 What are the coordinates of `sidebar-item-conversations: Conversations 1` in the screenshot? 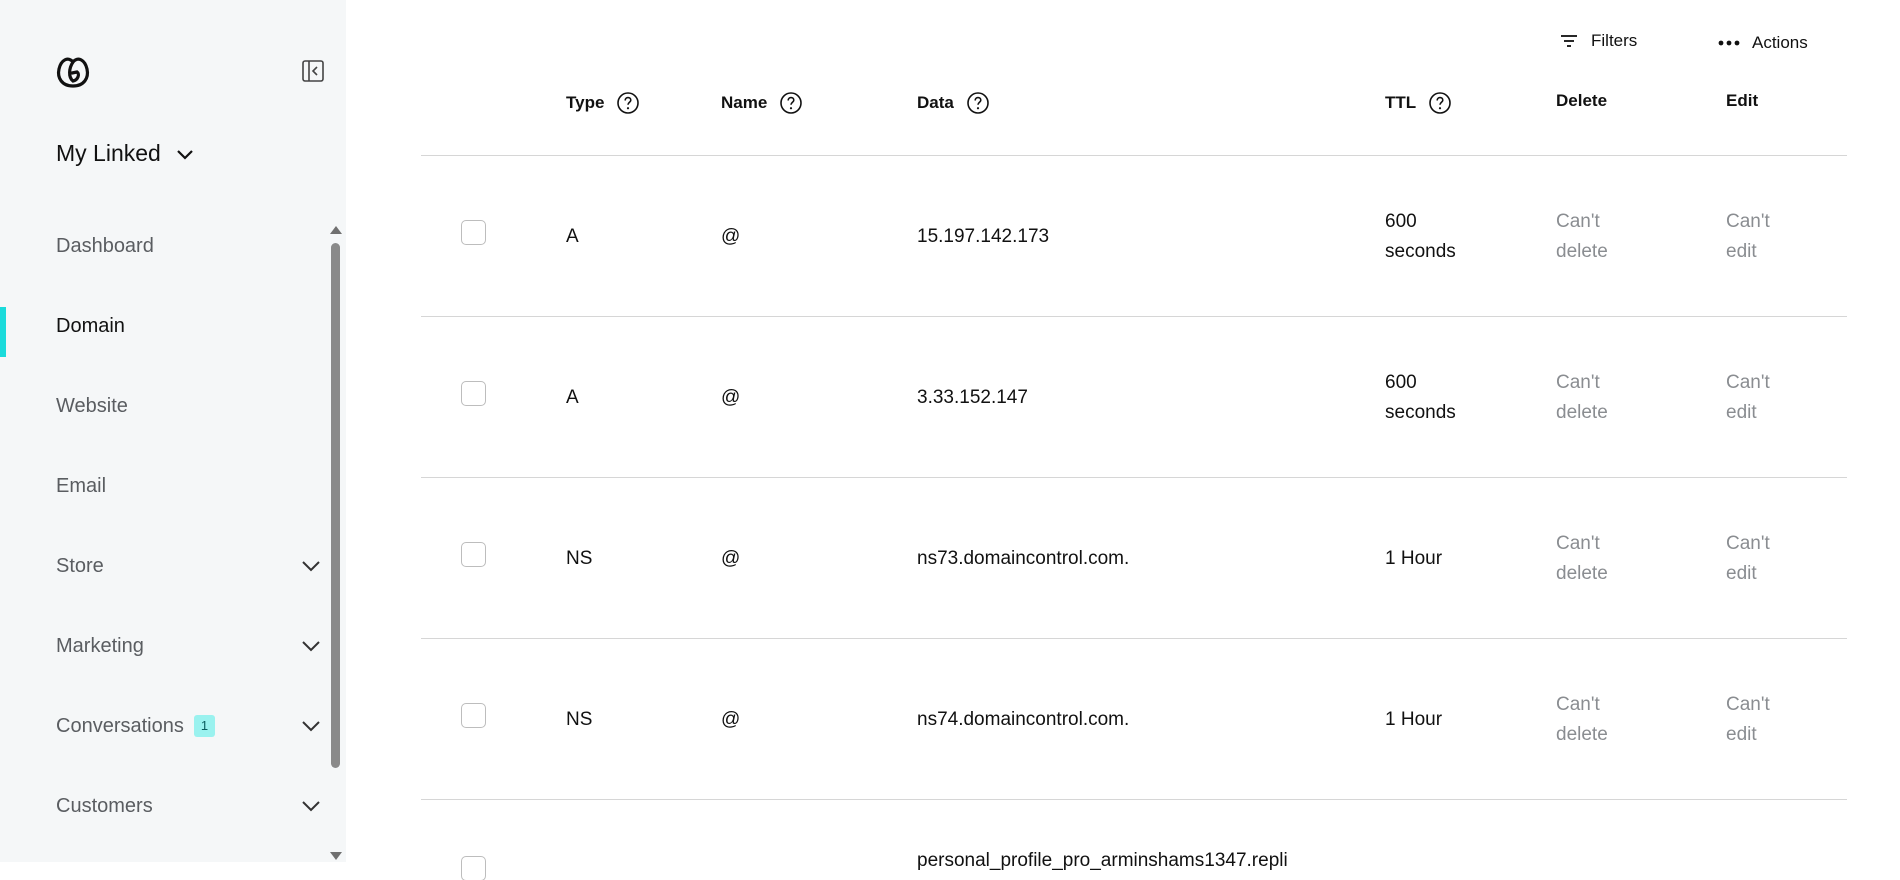 It's located at (165, 726).